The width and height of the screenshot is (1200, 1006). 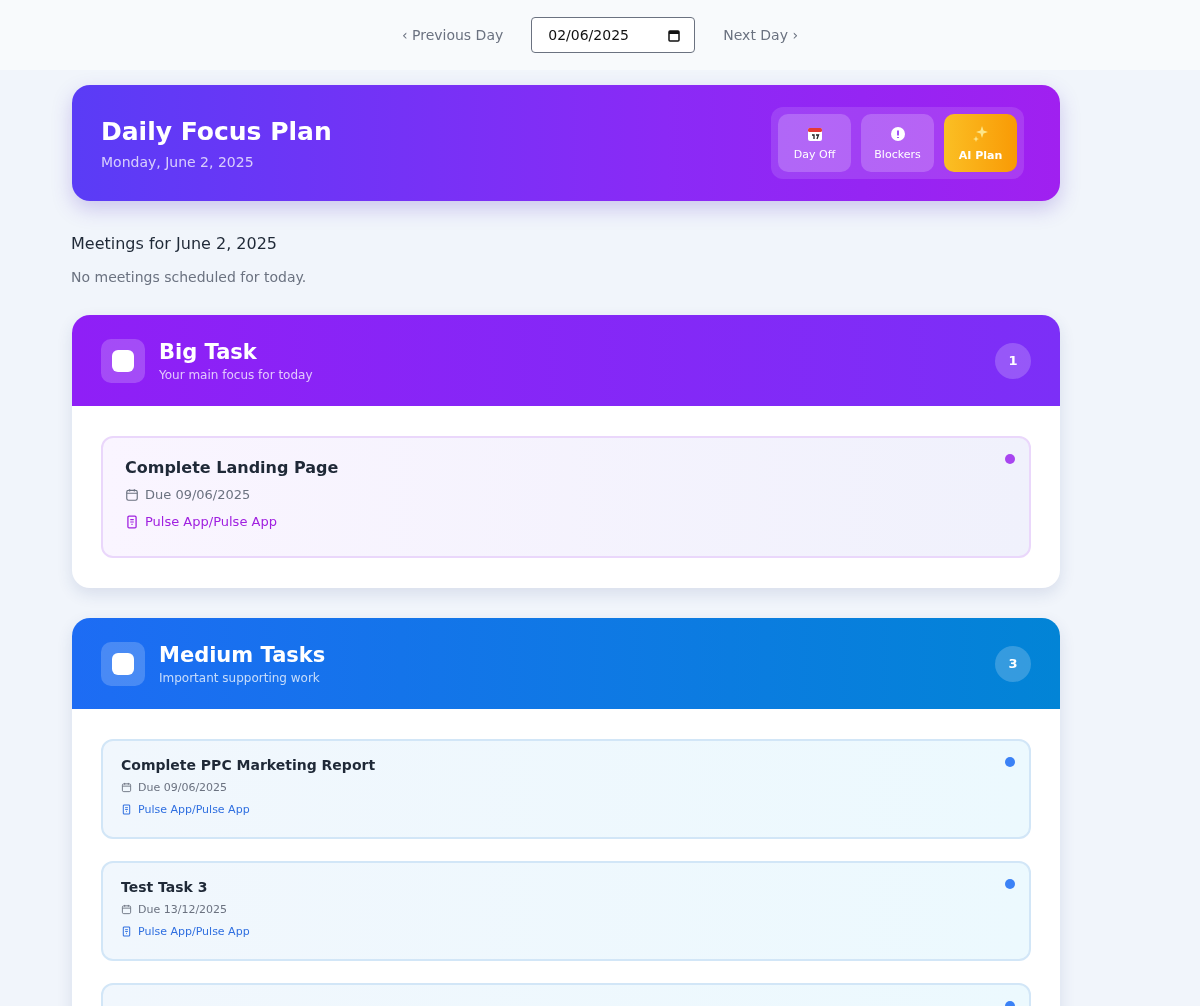 What do you see at coordinates (897, 133) in the screenshot?
I see `info-icon` at bounding box center [897, 133].